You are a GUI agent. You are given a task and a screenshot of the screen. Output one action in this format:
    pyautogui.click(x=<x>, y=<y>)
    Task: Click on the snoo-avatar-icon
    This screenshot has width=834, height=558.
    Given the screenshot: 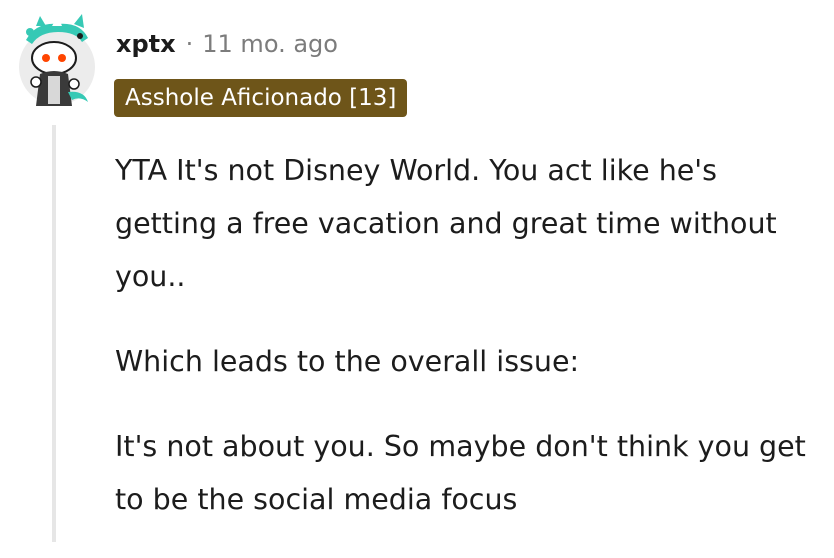 What is the action you would take?
    pyautogui.click(x=57, y=60)
    